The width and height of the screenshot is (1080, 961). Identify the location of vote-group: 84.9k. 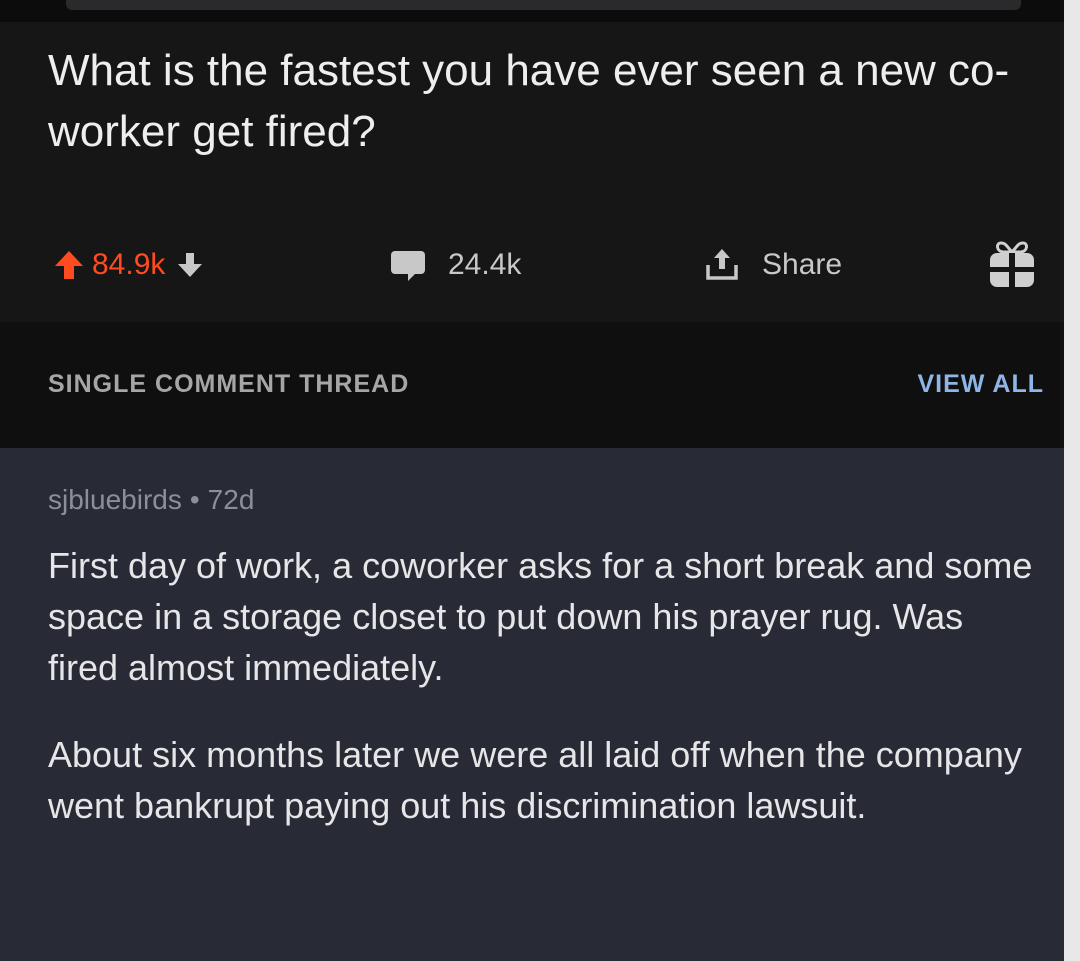
(128, 265).